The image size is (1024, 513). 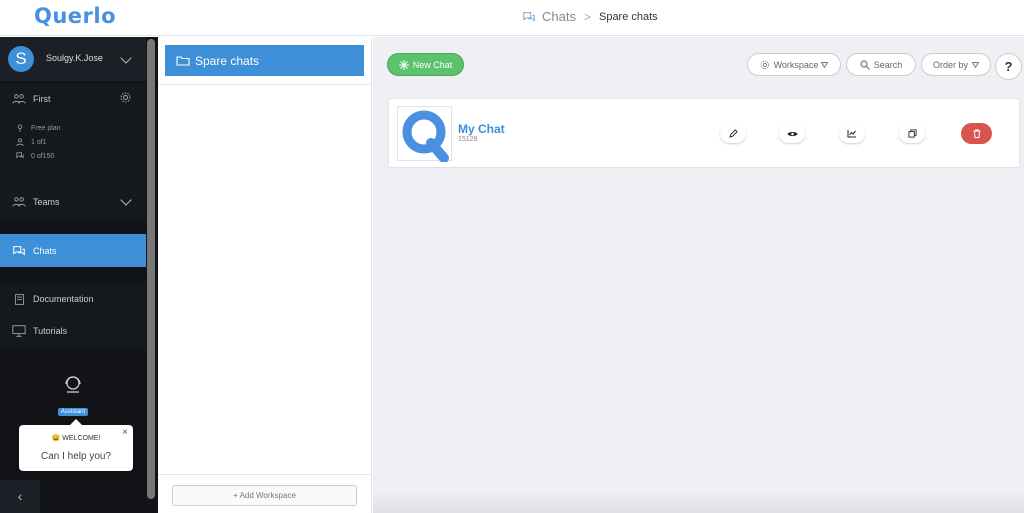 I want to click on sidebar-item-label: Documentation, so click(x=63, y=299).